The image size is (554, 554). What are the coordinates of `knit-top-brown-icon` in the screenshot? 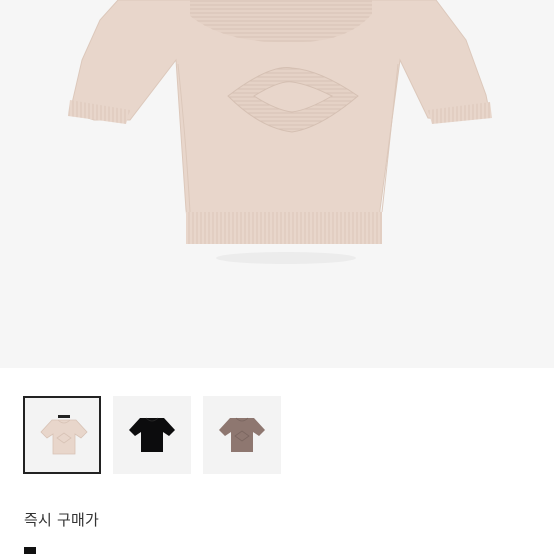 It's located at (242, 434).